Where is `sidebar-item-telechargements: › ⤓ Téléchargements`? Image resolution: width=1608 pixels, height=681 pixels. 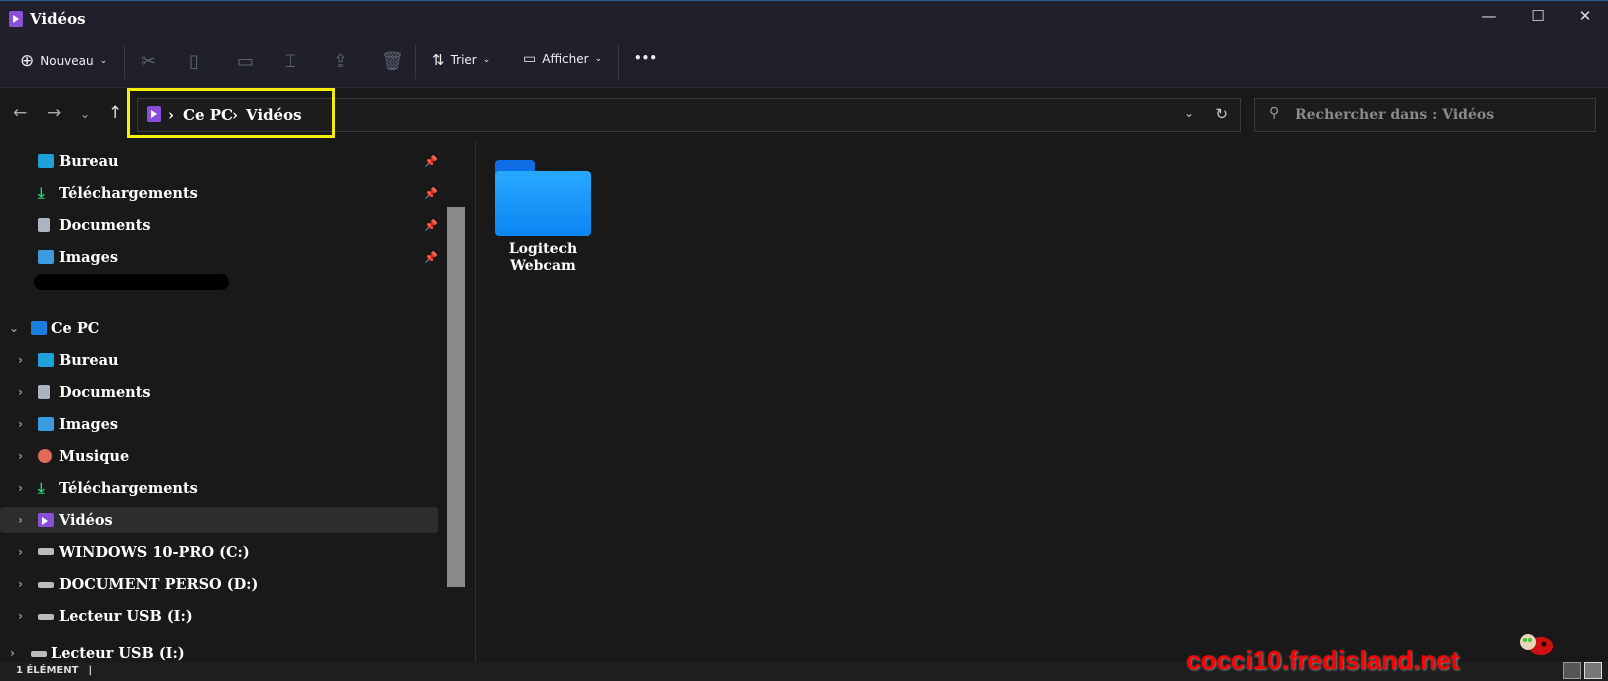
sidebar-item-telechargements: › ⤓ Téléchargements is located at coordinates (219, 488).